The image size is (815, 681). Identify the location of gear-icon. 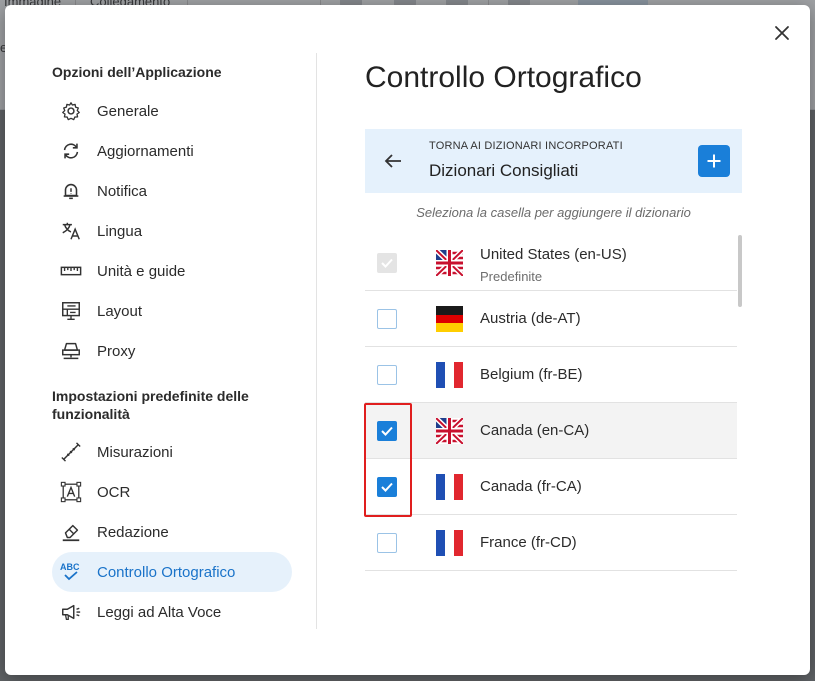
(71, 111).